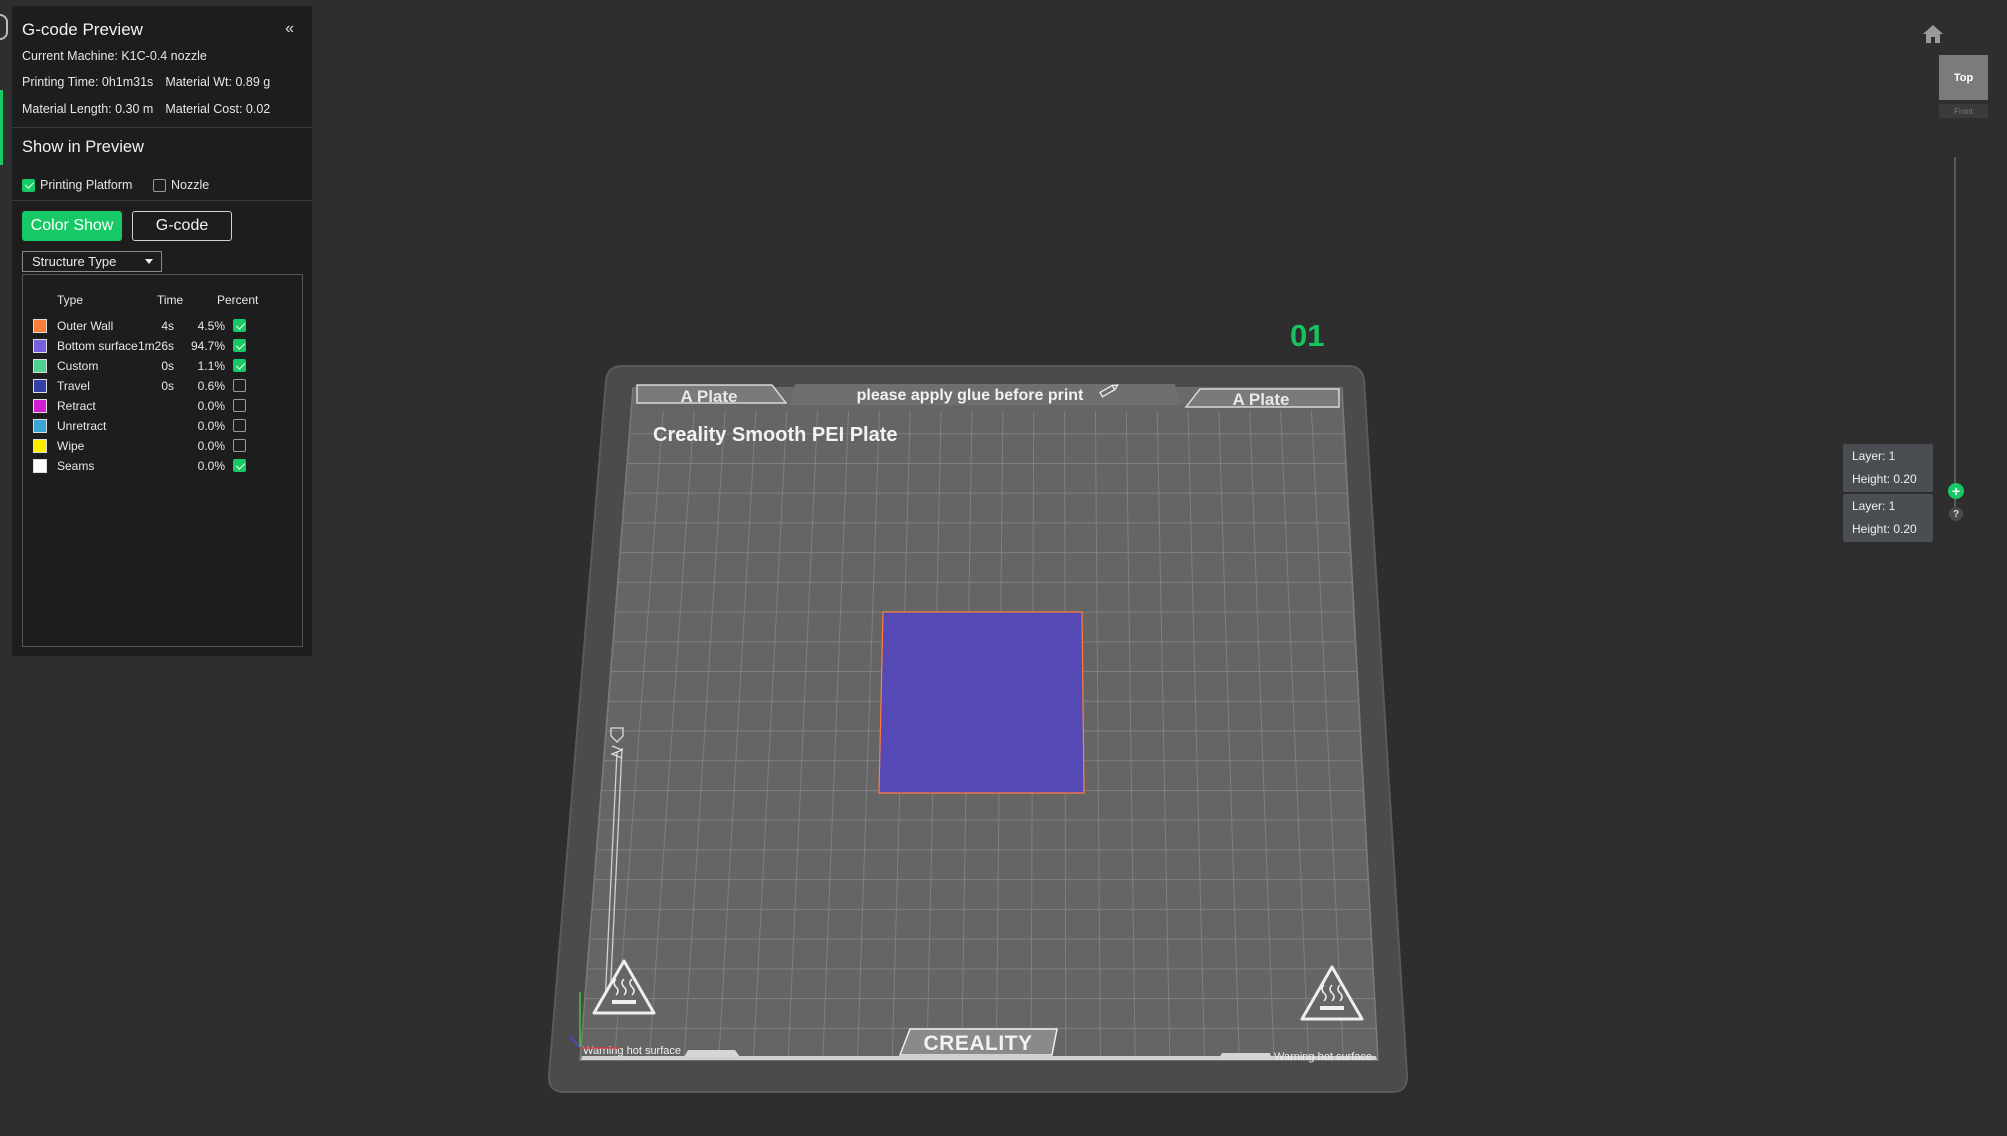 The image size is (2007, 1136). I want to click on home-icon, so click(1933, 34).